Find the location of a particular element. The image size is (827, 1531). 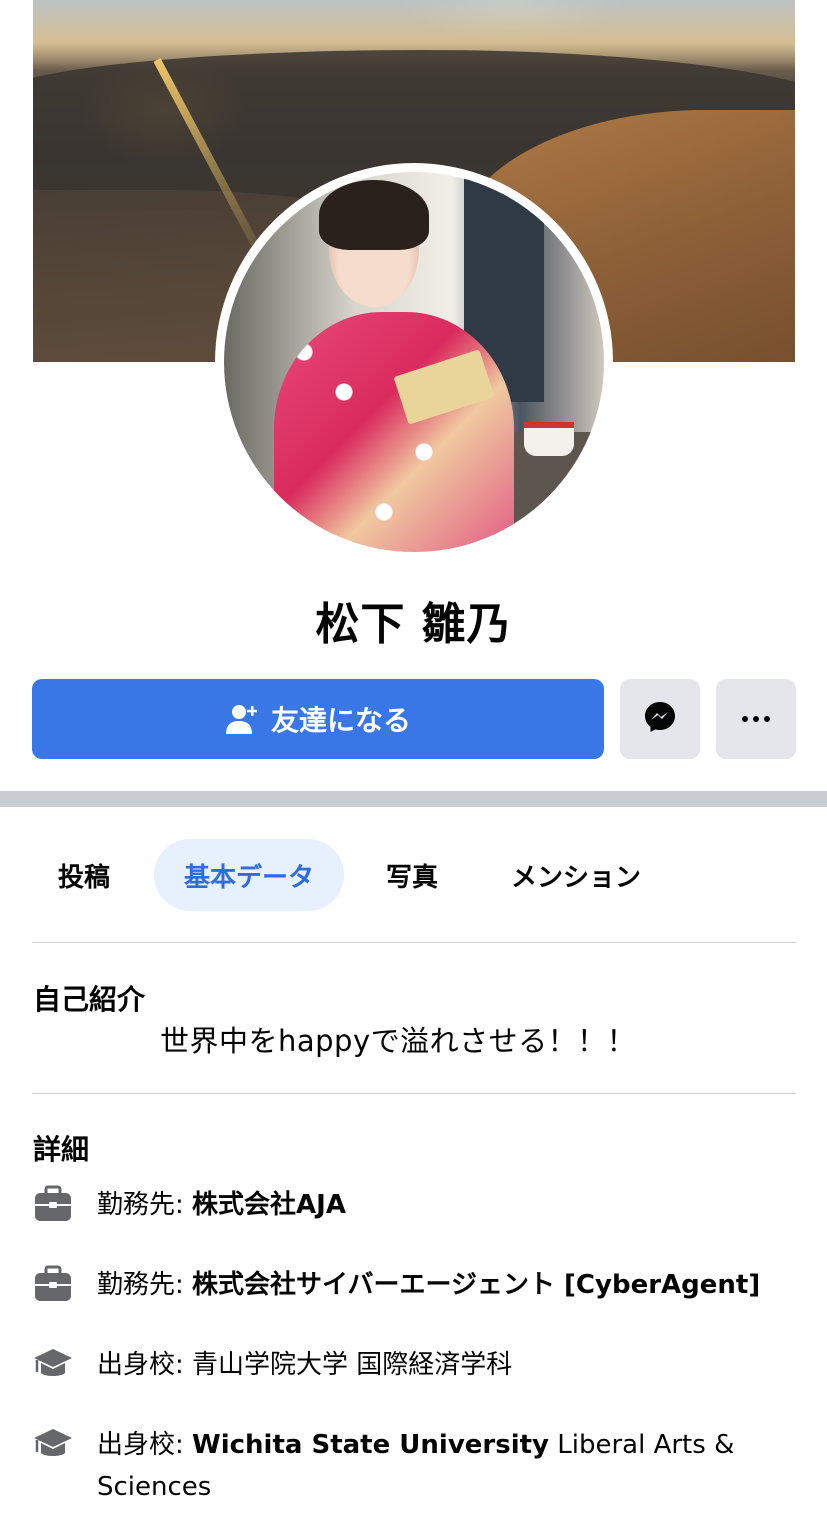

profile-picture is located at coordinates (414, 362).